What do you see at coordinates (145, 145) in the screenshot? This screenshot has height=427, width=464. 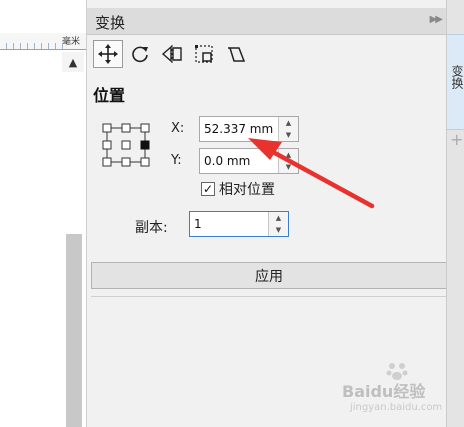 I see `anchor-middle-right` at bounding box center [145, 145].